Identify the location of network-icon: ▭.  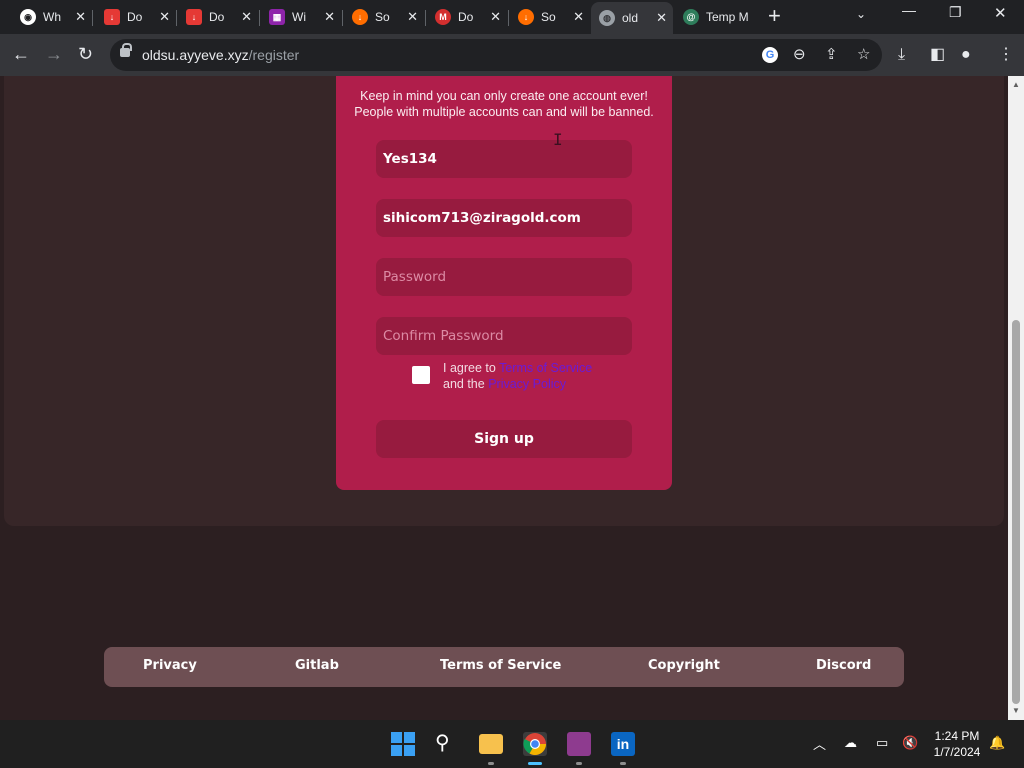
(882, 743).